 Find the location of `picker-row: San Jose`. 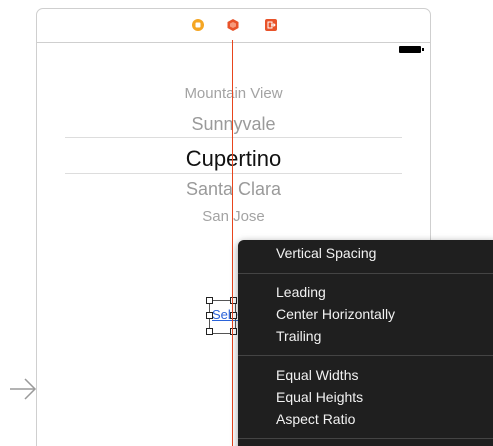

picker-row: San Jose is located at coordinates (233, 216).